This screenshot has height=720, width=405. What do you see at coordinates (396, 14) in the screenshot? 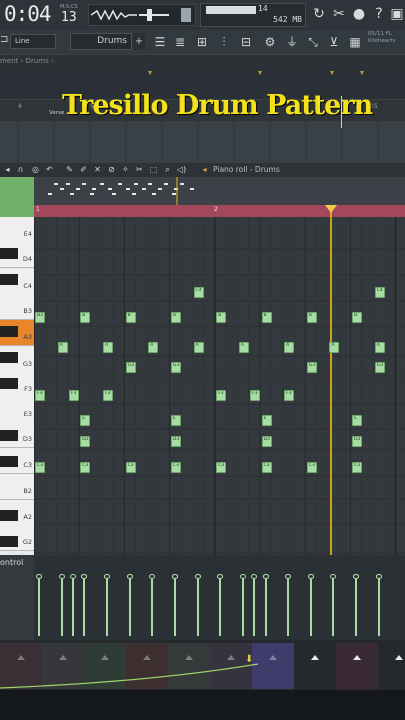
I see `cpu-icon: ▣` at bounding box center [396, 14].